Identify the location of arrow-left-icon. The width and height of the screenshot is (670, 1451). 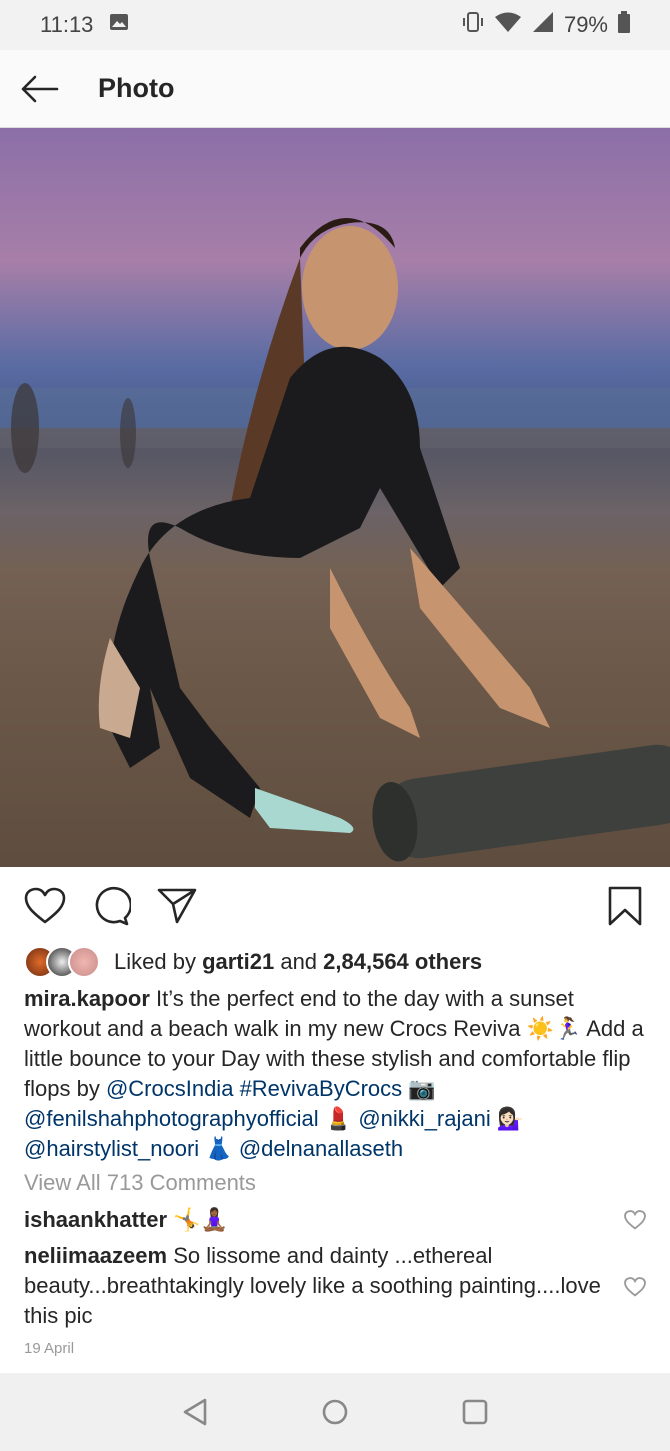
(40, 88).